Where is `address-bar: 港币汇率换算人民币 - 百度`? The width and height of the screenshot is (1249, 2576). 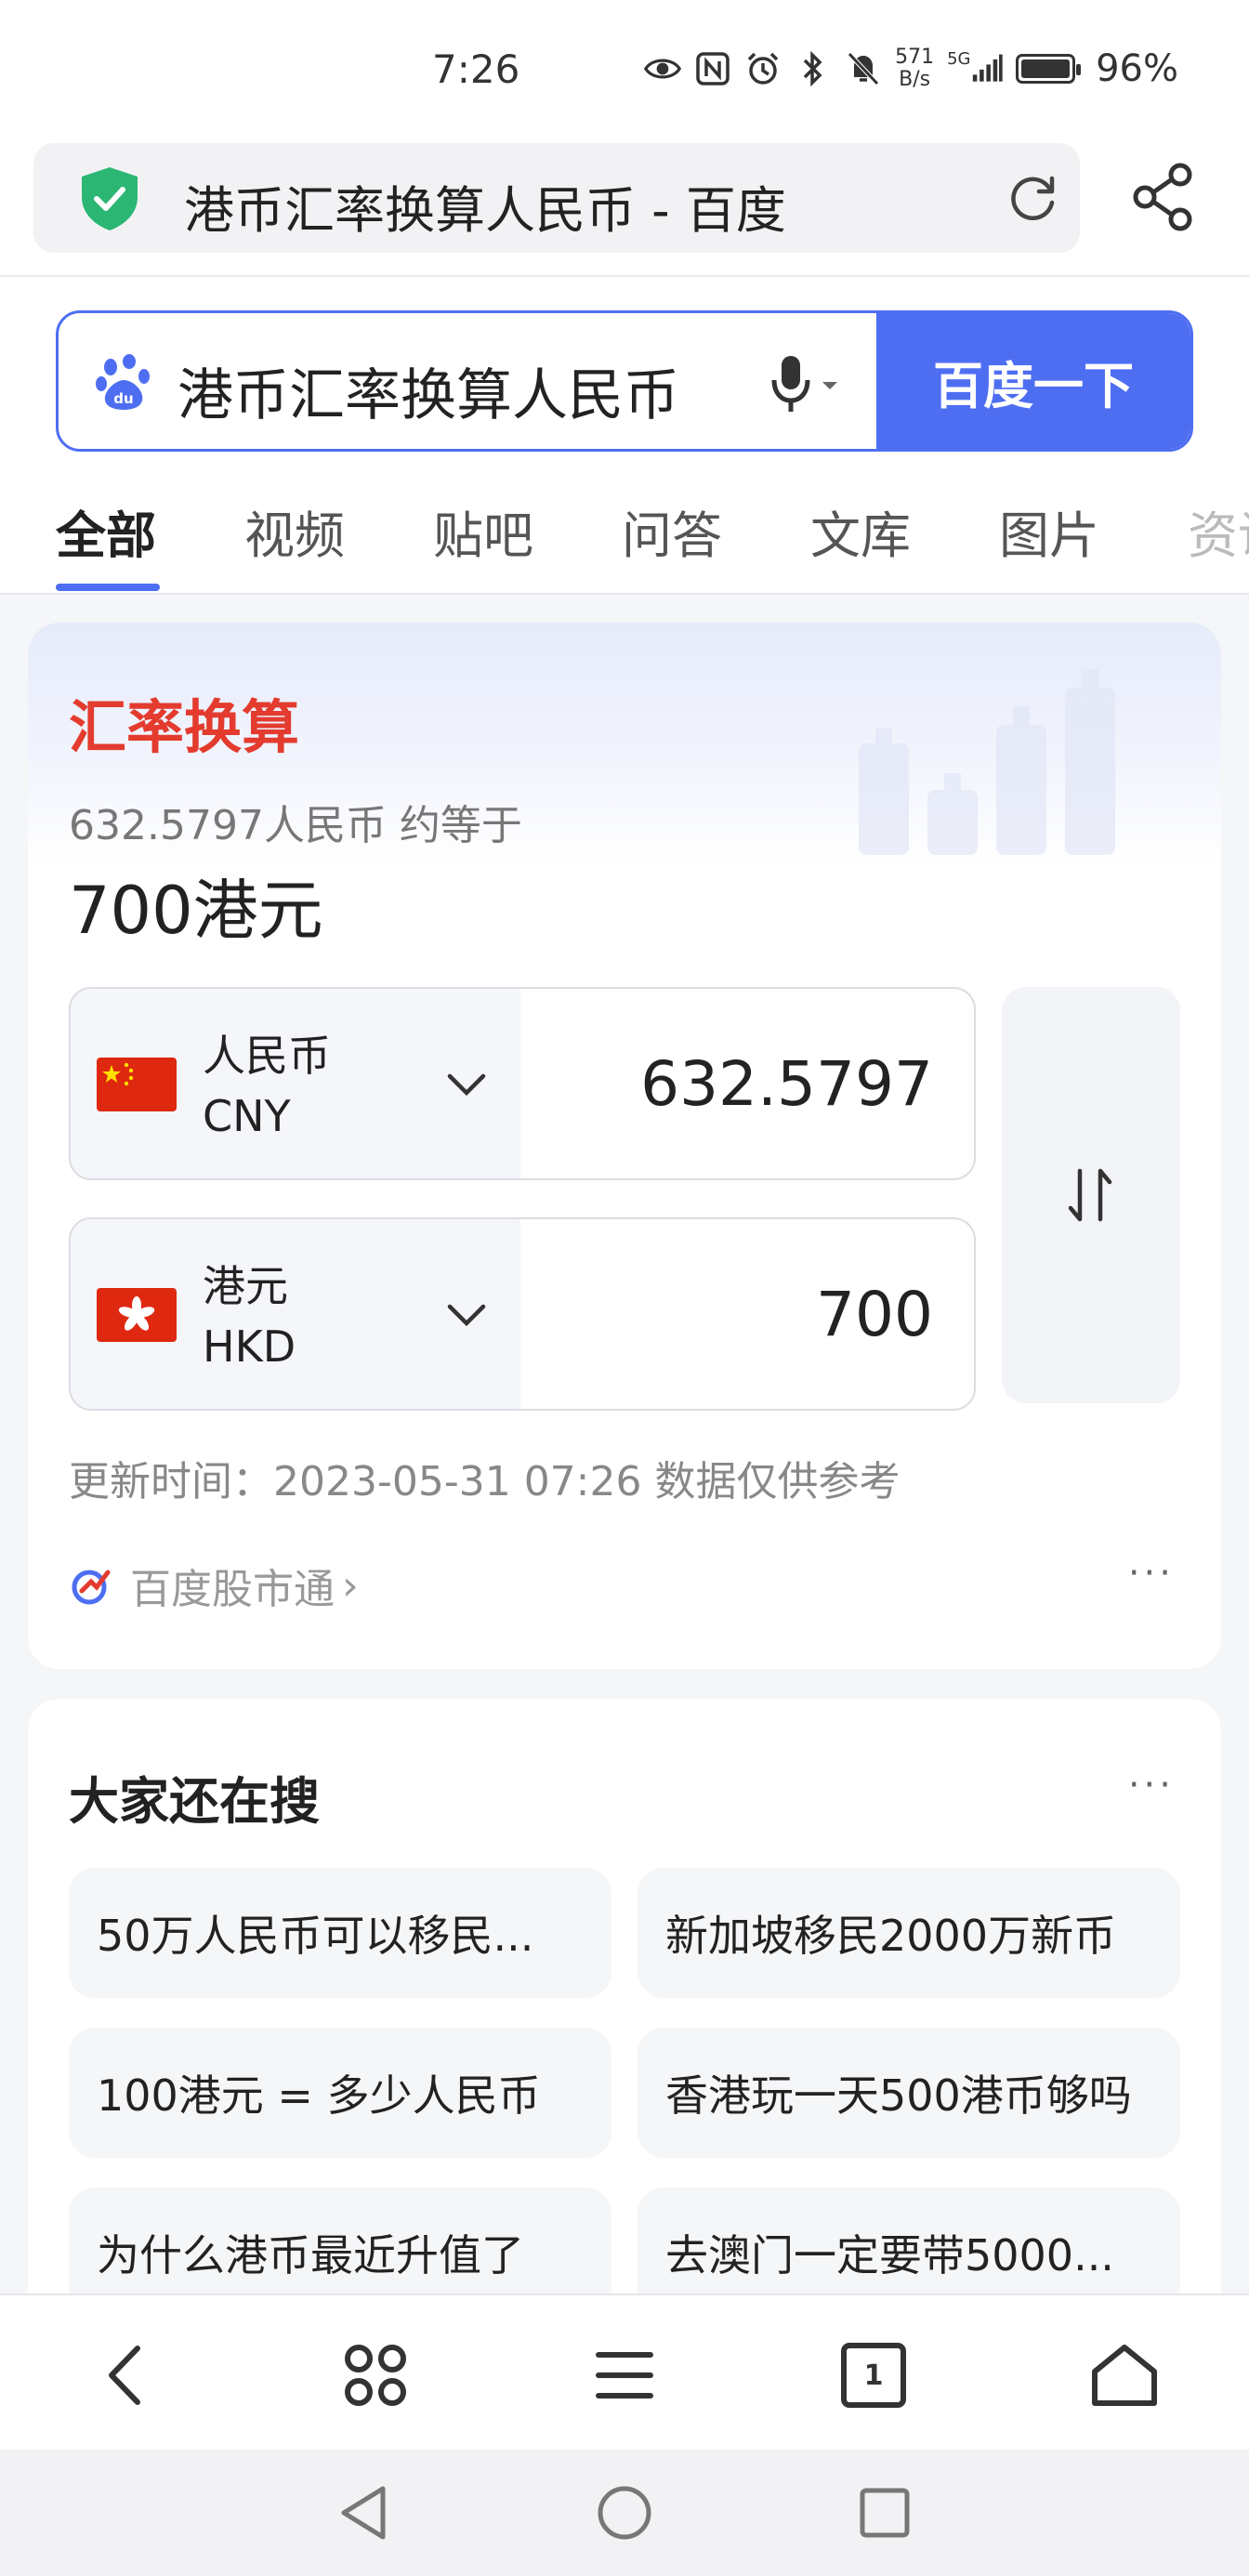 address-bar: 港币汇率换算人民币 - 百度 is located at coordinates (556, 198).